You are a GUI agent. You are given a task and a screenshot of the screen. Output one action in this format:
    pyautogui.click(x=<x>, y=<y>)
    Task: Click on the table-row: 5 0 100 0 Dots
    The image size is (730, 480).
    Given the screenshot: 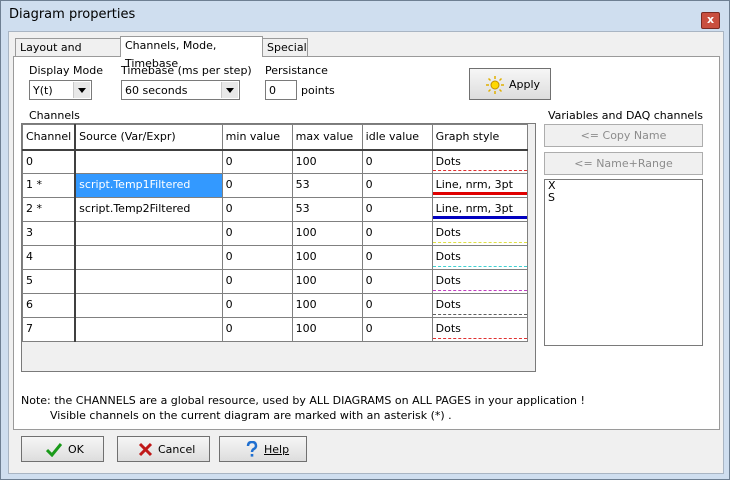 What is the action you would take?
    pyautogui.click(x=275, y=281)
    